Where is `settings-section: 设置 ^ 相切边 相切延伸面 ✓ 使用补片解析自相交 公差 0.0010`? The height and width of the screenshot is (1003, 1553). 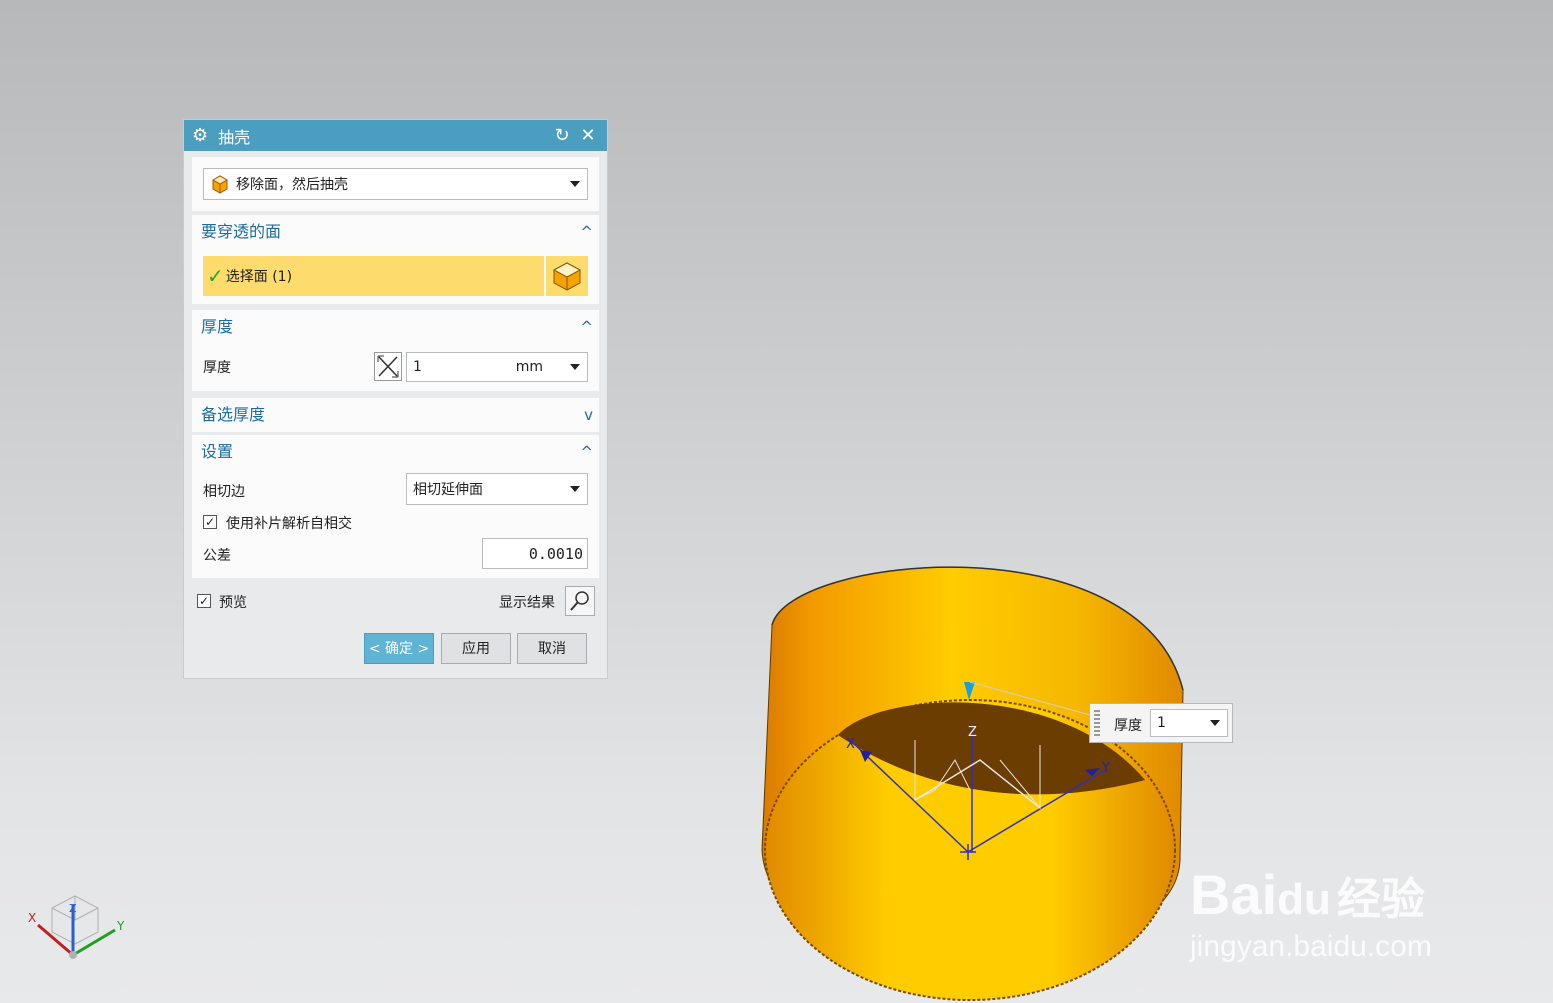 settings-section: 设置 ^ 相切边 相切延伸面 ✓ 使用补片解析自相交 公差 0.0010 is located at coordinates (395, 506).